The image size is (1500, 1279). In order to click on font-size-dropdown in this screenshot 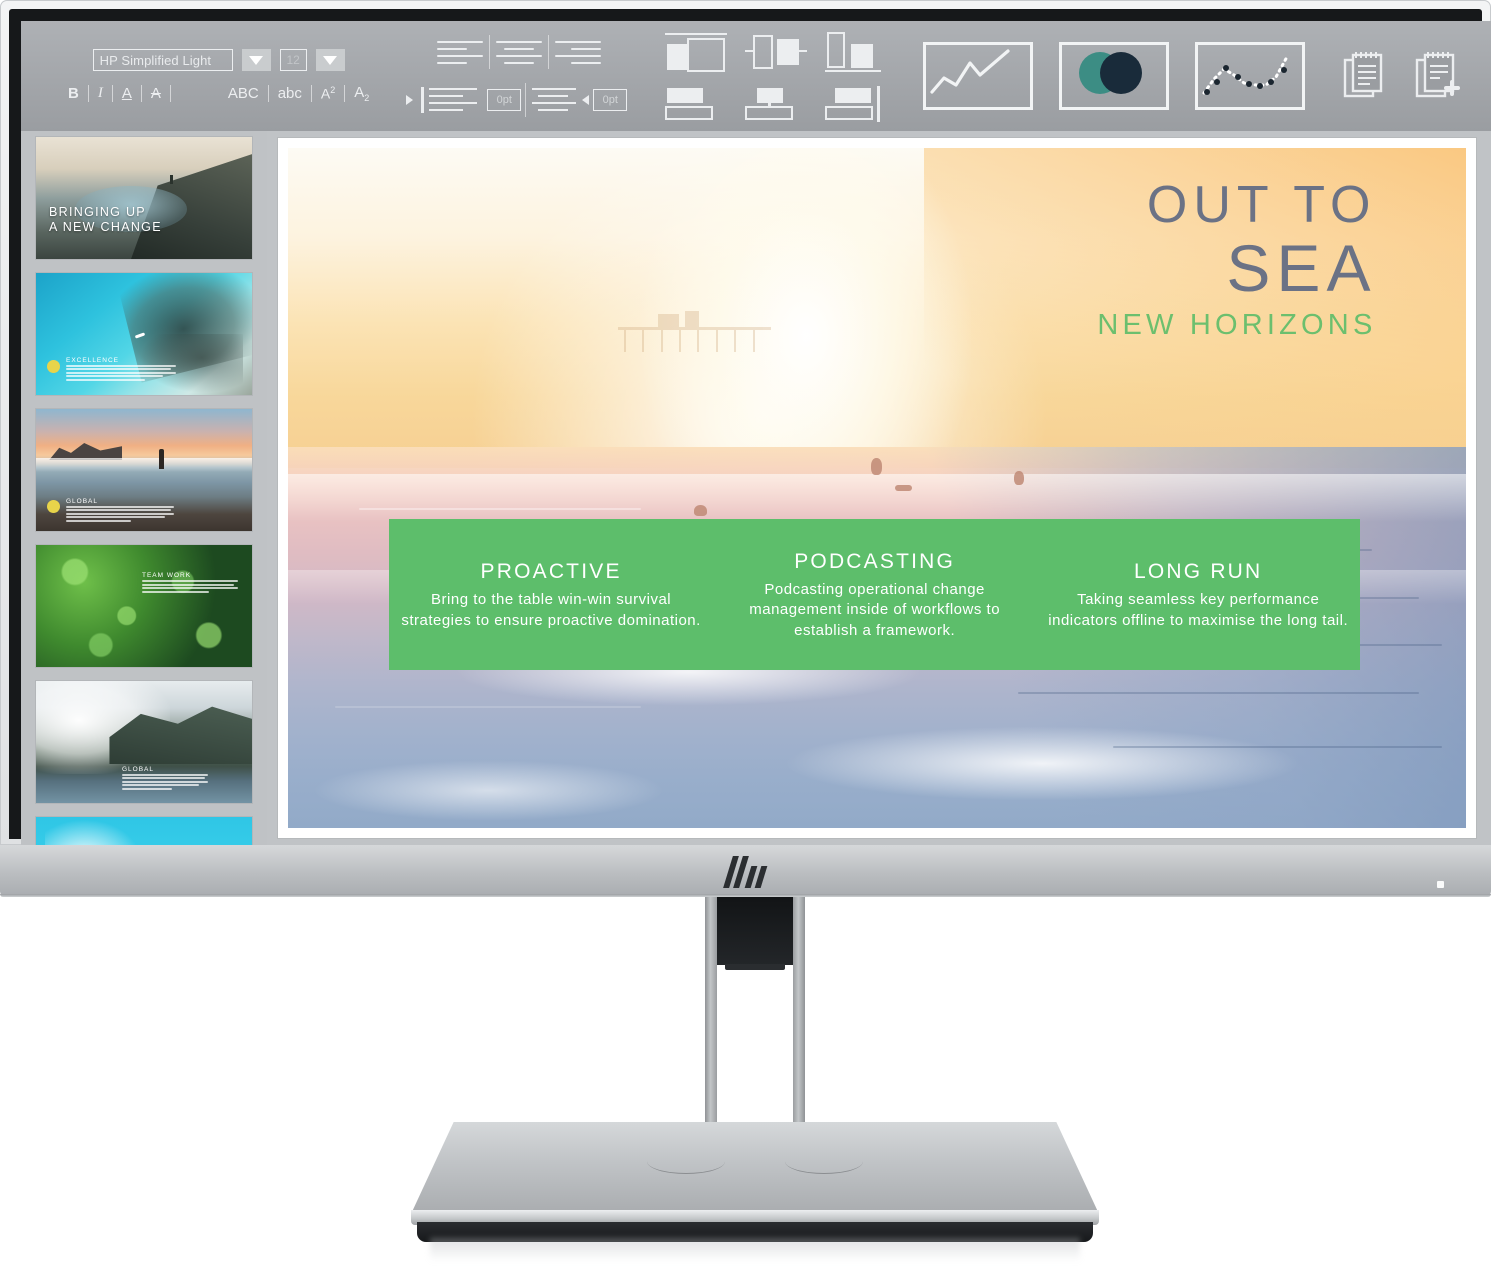, I will do `click(330, 60)`.